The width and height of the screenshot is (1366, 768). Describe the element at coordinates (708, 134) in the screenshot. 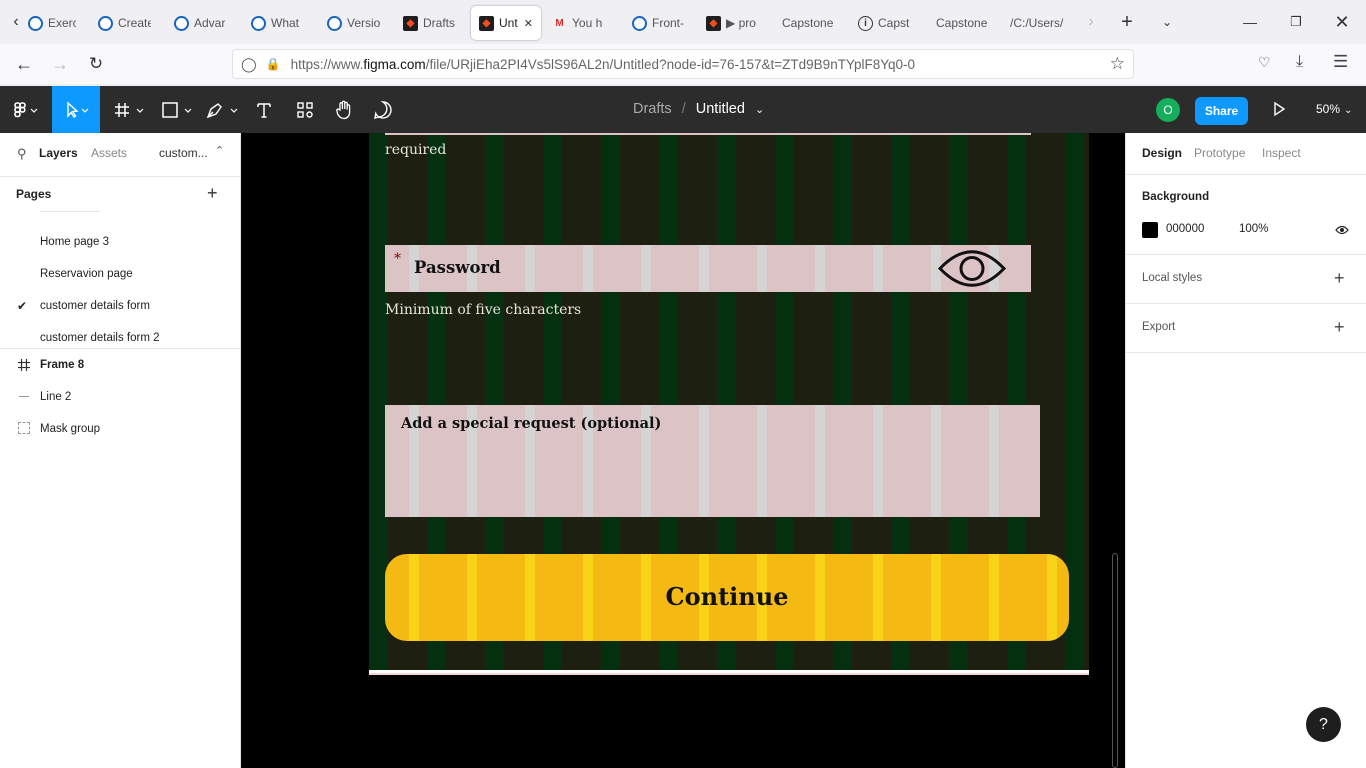

I see `previous-field` at that location.